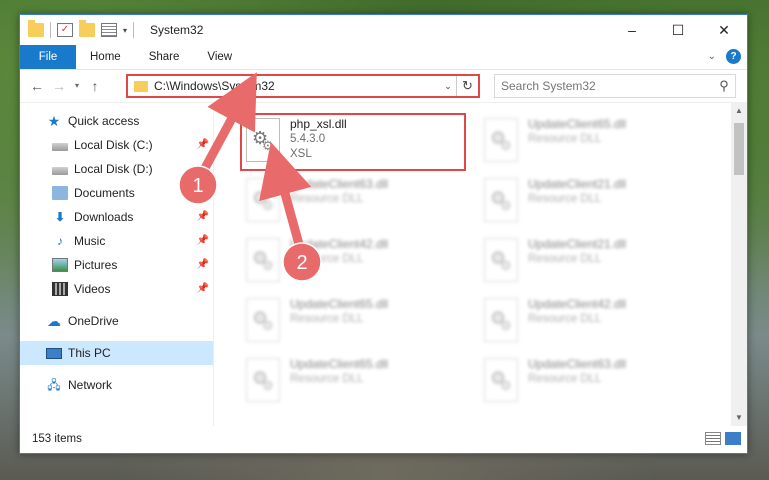 The image size is (769, 480). I want to click on maximize-button: ☐, so click(678, 30).